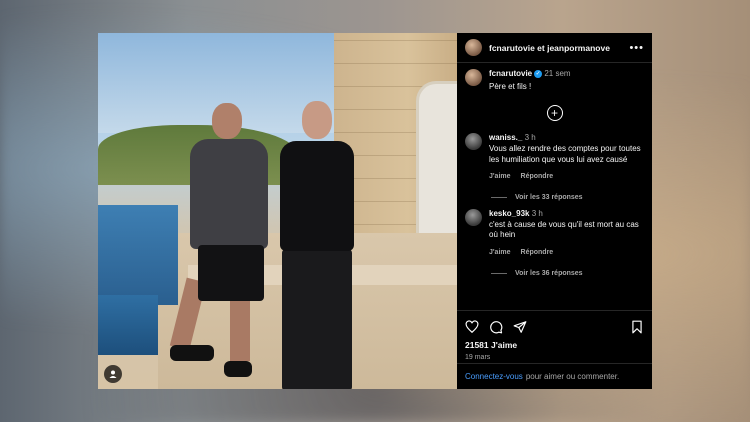  What do you see at coordinates (494, 376) in the screenshot?
I see `login-link: Connectez-vous` at bounding box center [494, 376].